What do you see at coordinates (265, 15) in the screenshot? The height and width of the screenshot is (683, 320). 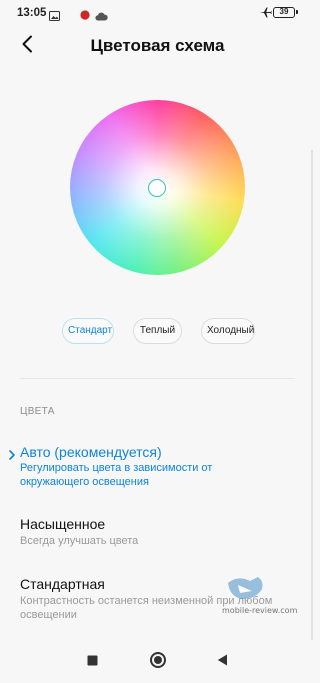 I see `airplane-mode-icon` at bounding box center [265, 15].